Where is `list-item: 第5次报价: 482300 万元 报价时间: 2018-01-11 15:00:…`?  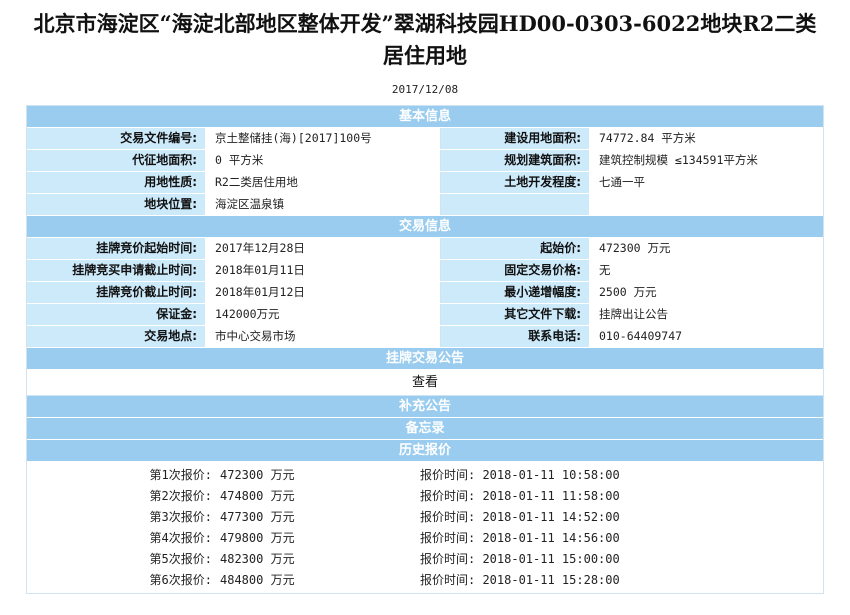
list-item: 第5次报价: 482300 万元 报价时间: 2018-01-11 15:00:… is located at coordinates (425, 559).